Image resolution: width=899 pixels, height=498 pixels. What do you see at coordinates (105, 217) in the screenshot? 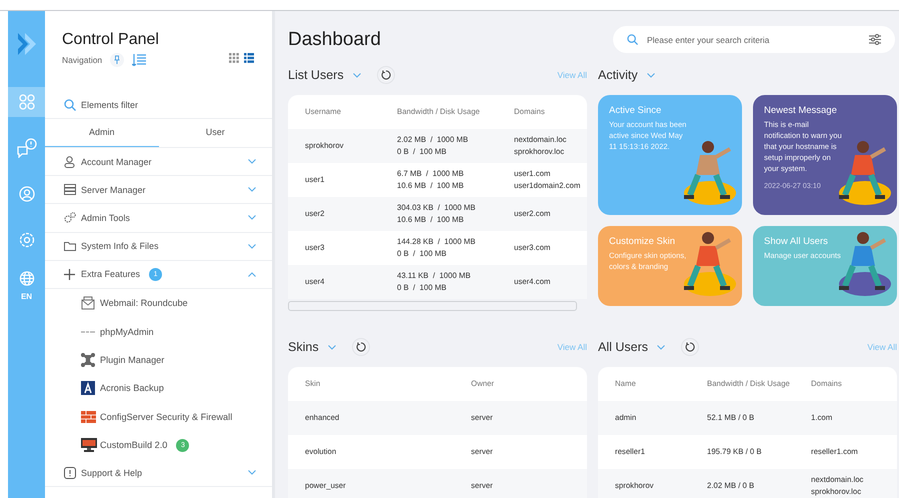
I see `menu-item-label: Admin Tools` at bounding box center [105, 217].